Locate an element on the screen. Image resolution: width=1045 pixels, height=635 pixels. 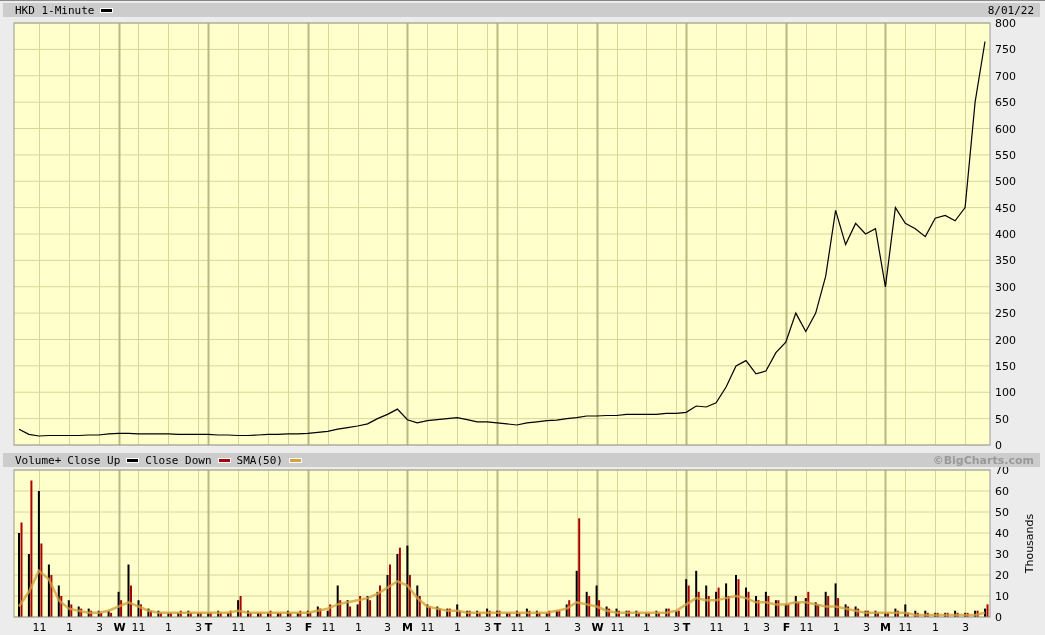
axis-label: 500 is located at coordinates (1005, 182).